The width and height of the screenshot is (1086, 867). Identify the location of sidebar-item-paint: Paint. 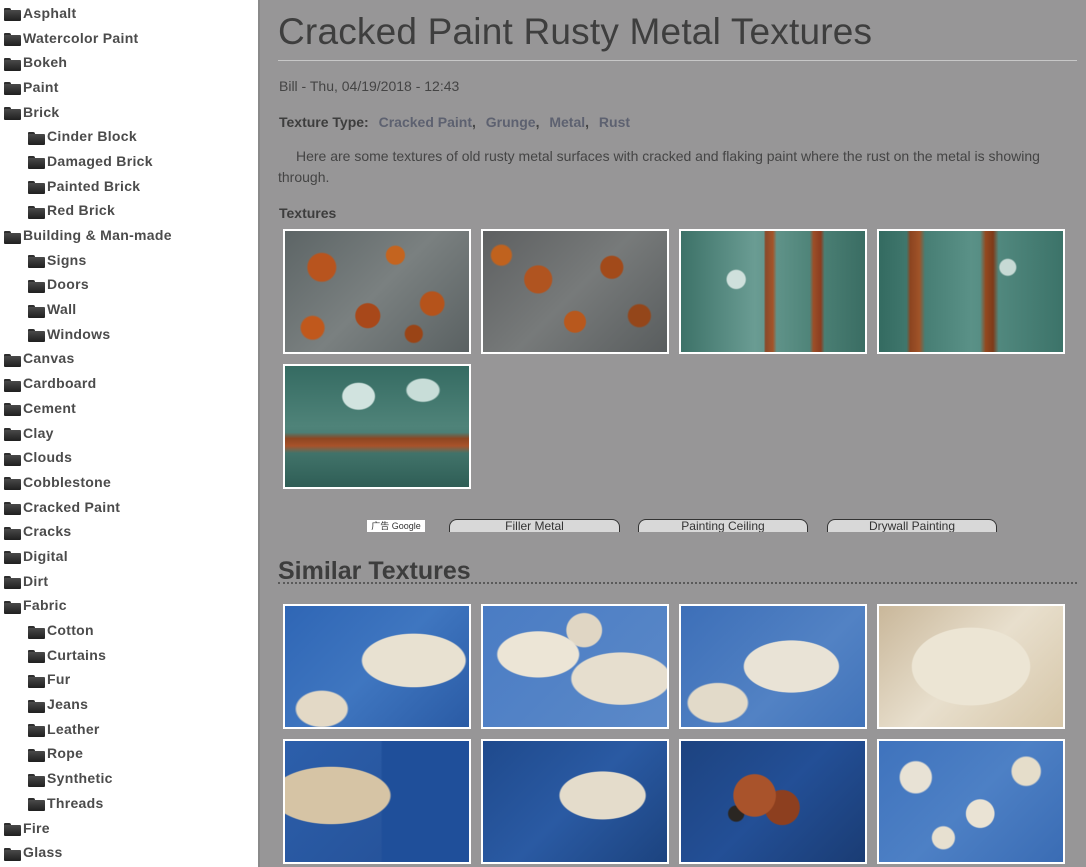
(129, 86).